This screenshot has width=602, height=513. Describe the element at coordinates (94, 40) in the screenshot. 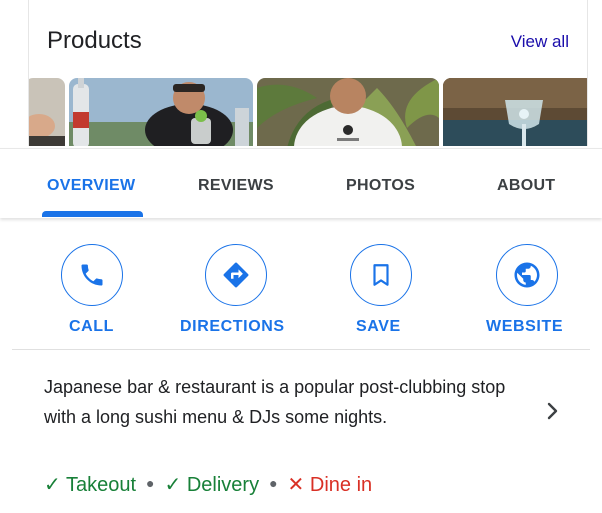

I see `products-title: Products` at that location.